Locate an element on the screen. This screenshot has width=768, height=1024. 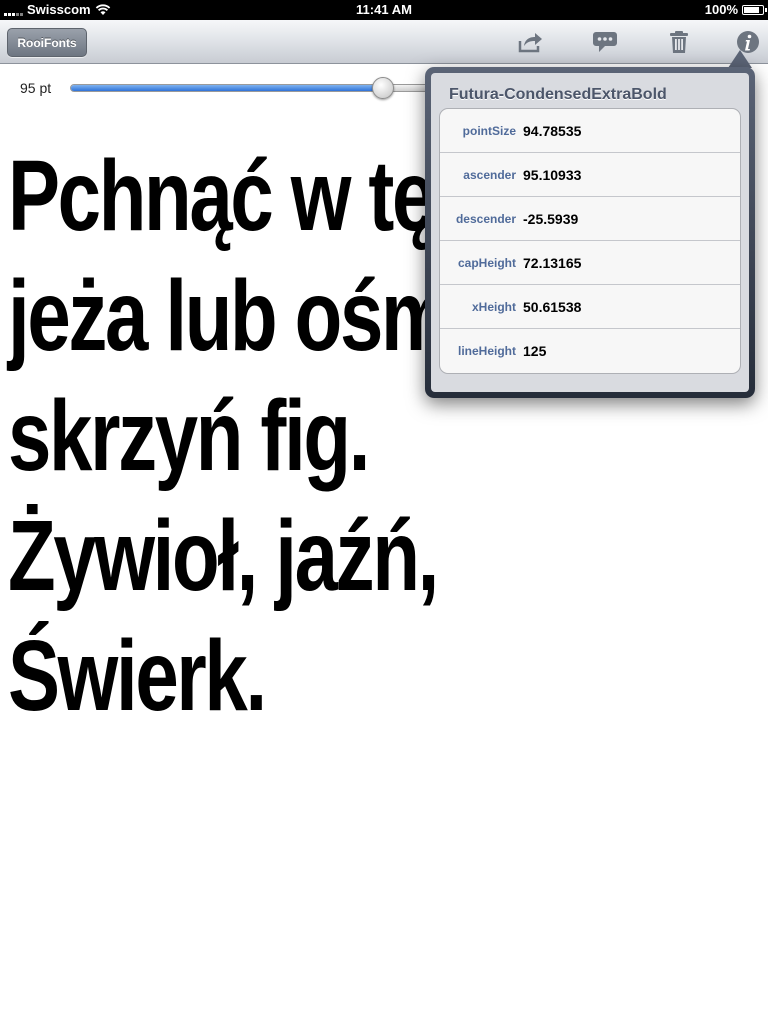
metric-value: 50.61538 is located at coordinates (552, 306).